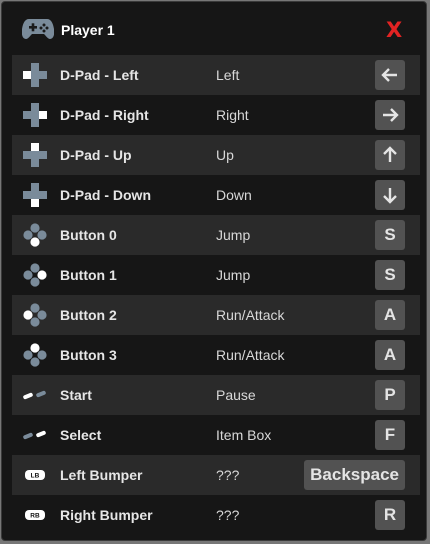  Describe the element at coordinates (390, 395) in the screenshot. I see `key-binding-button: P` at that location.